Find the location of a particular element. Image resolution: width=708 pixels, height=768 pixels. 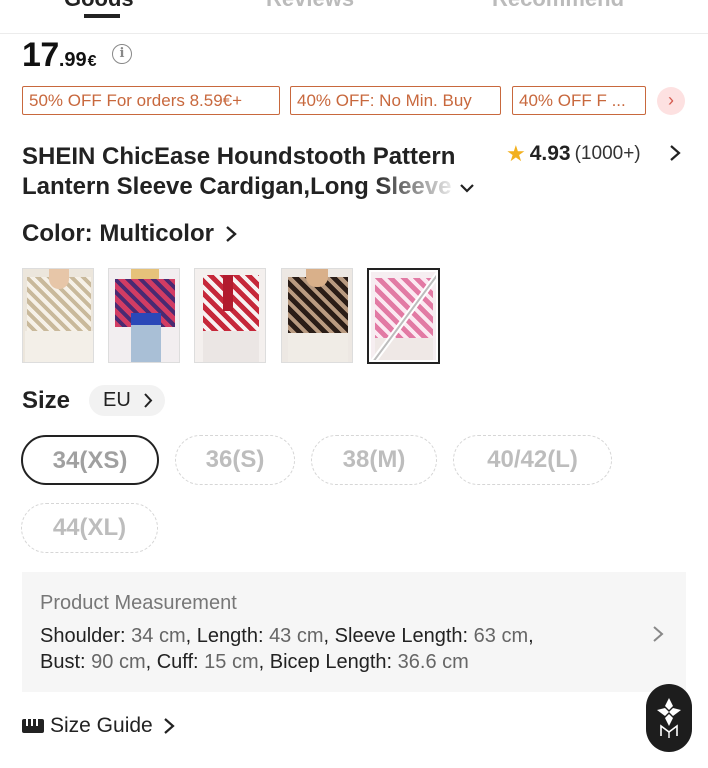

size-region-label: EU is located at coordinates (117, 400).